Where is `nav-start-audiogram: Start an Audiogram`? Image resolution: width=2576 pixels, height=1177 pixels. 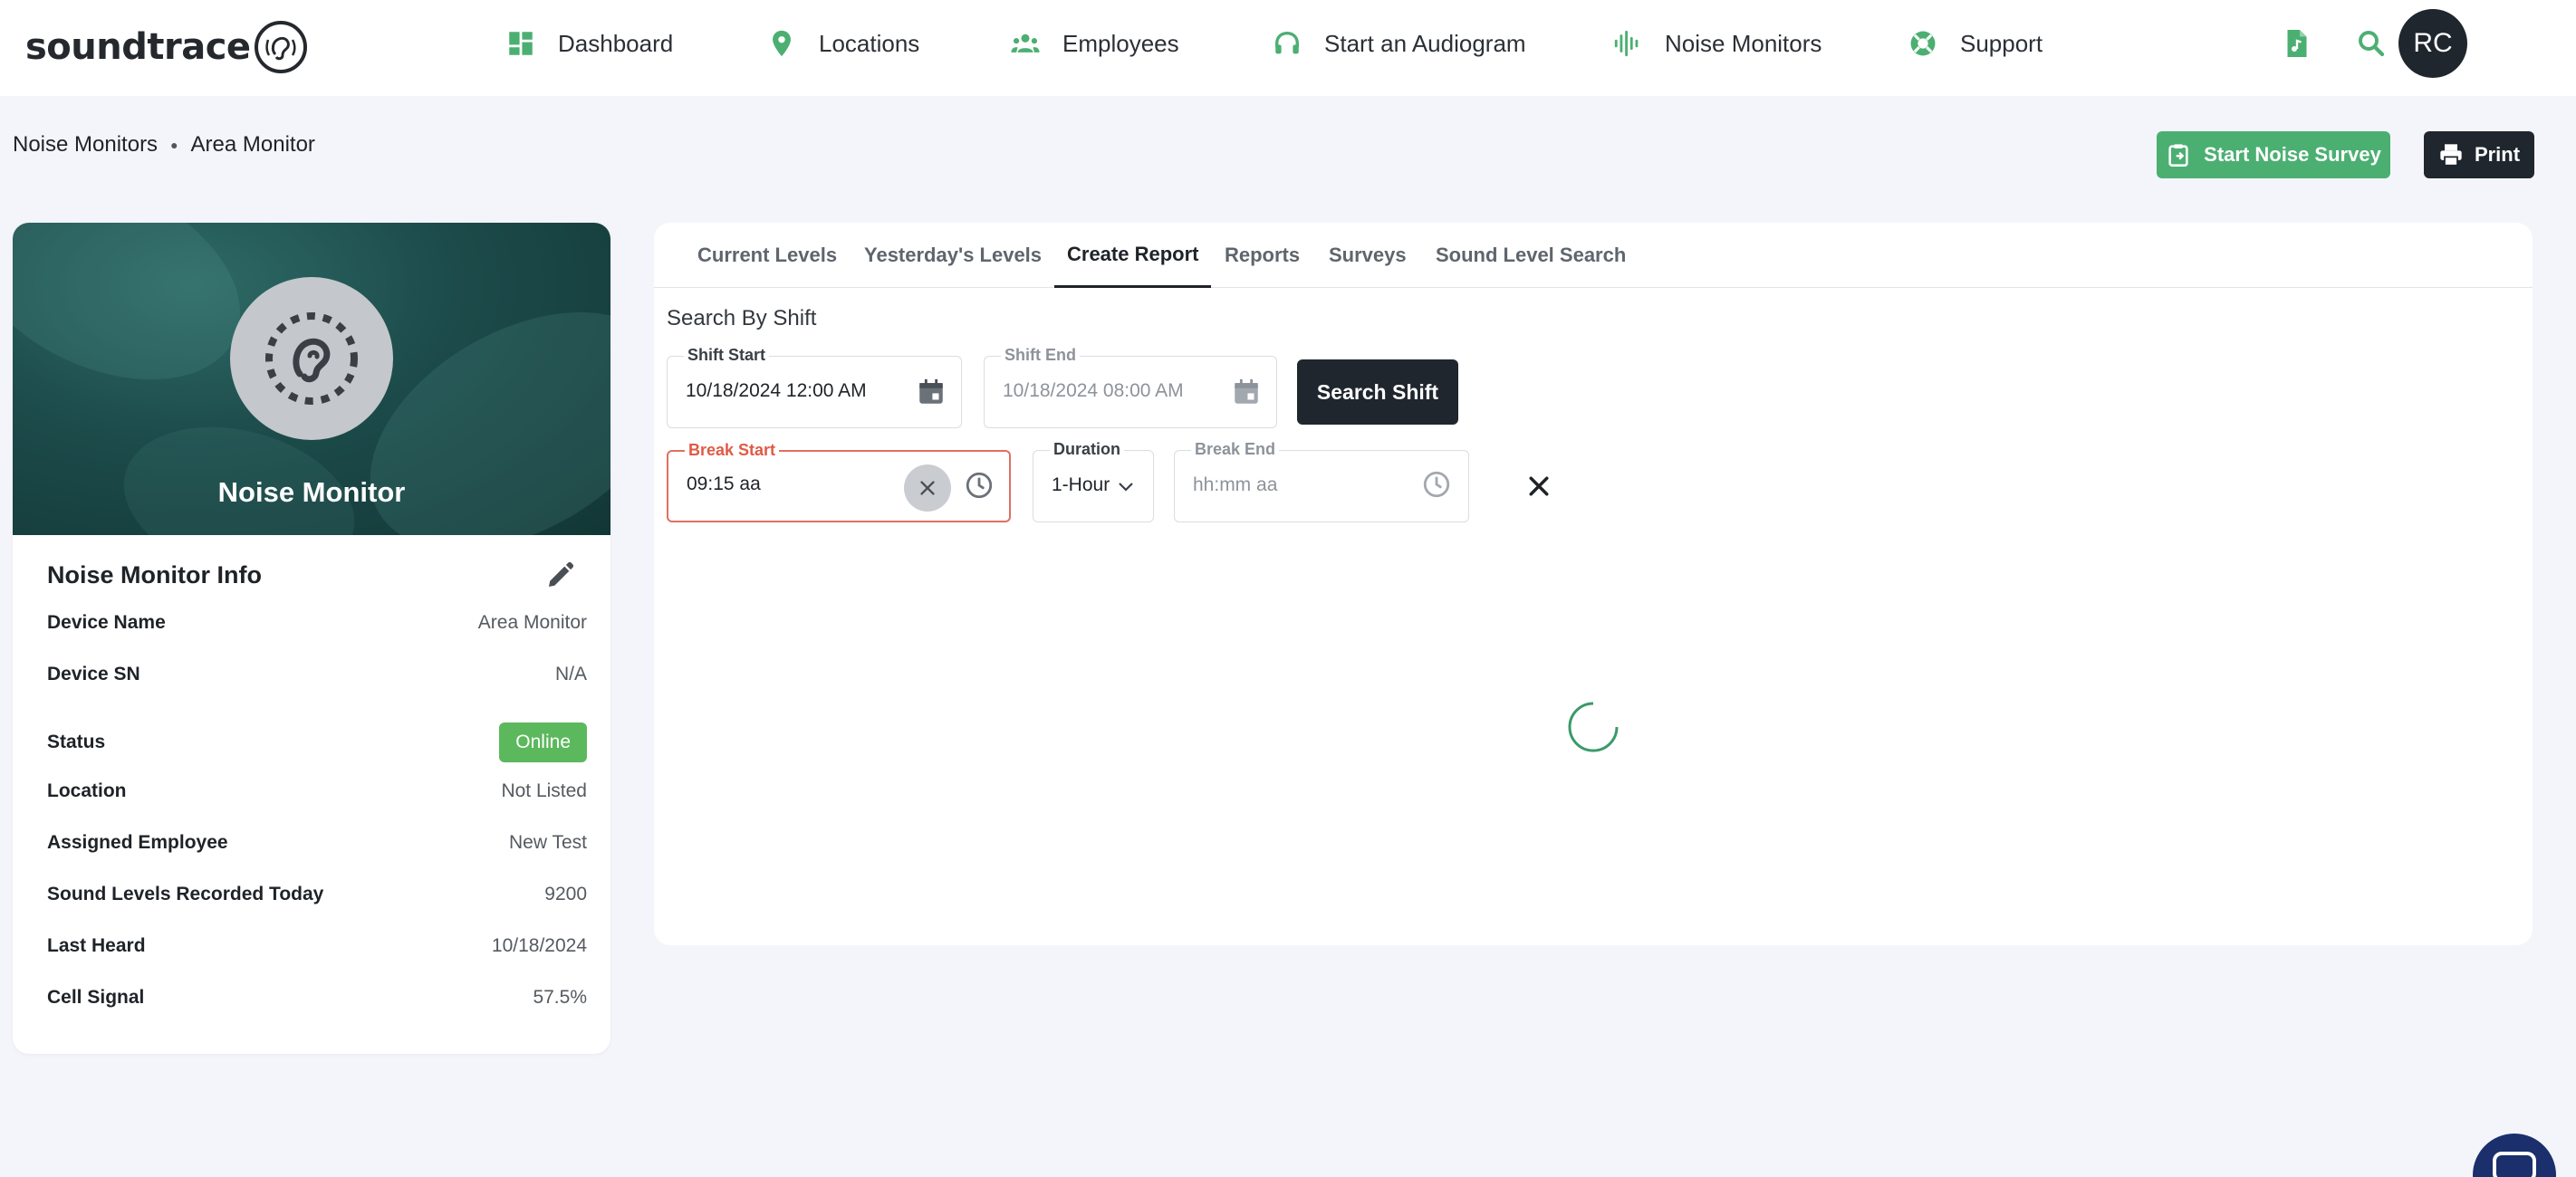
nav-start-audiogram: Start an Audiogram is located at coordinates (1399, 43).